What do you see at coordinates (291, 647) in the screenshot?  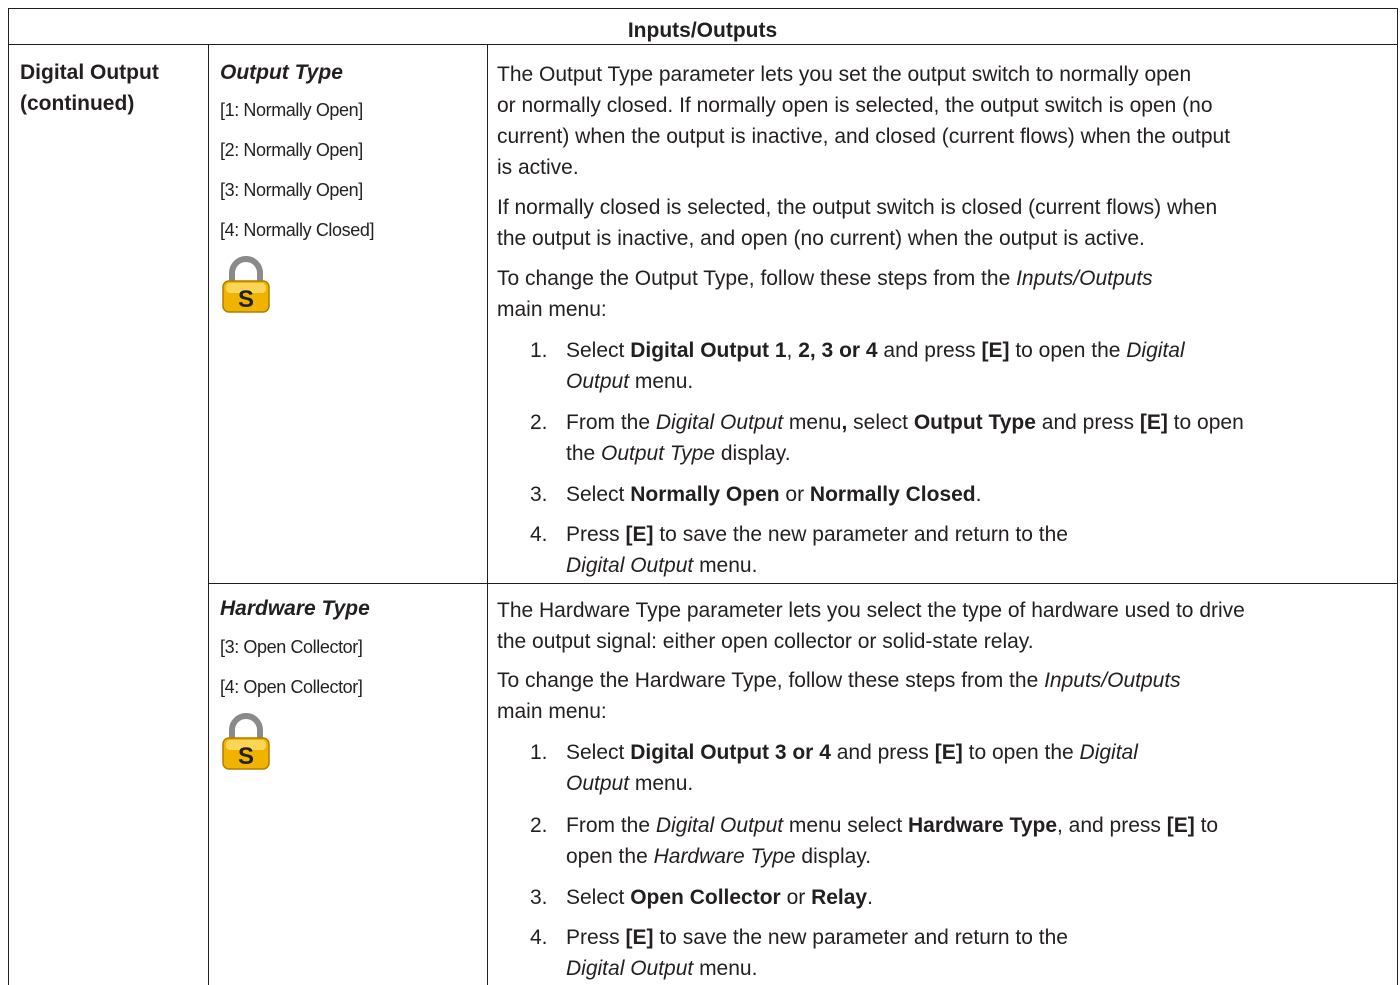 I see `option-value: [3: Open Collector]` at bounding box center [291, 647].